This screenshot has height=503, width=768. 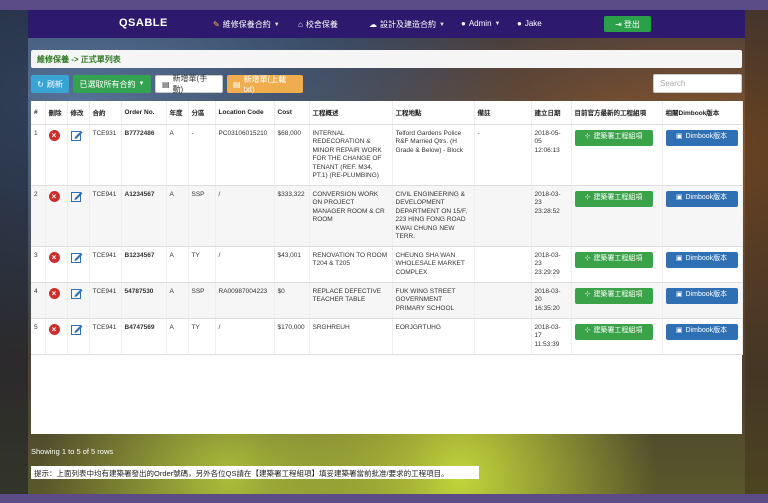 I want to click on nav-admin: ● Admin ▼, so click(x=480, y=23).